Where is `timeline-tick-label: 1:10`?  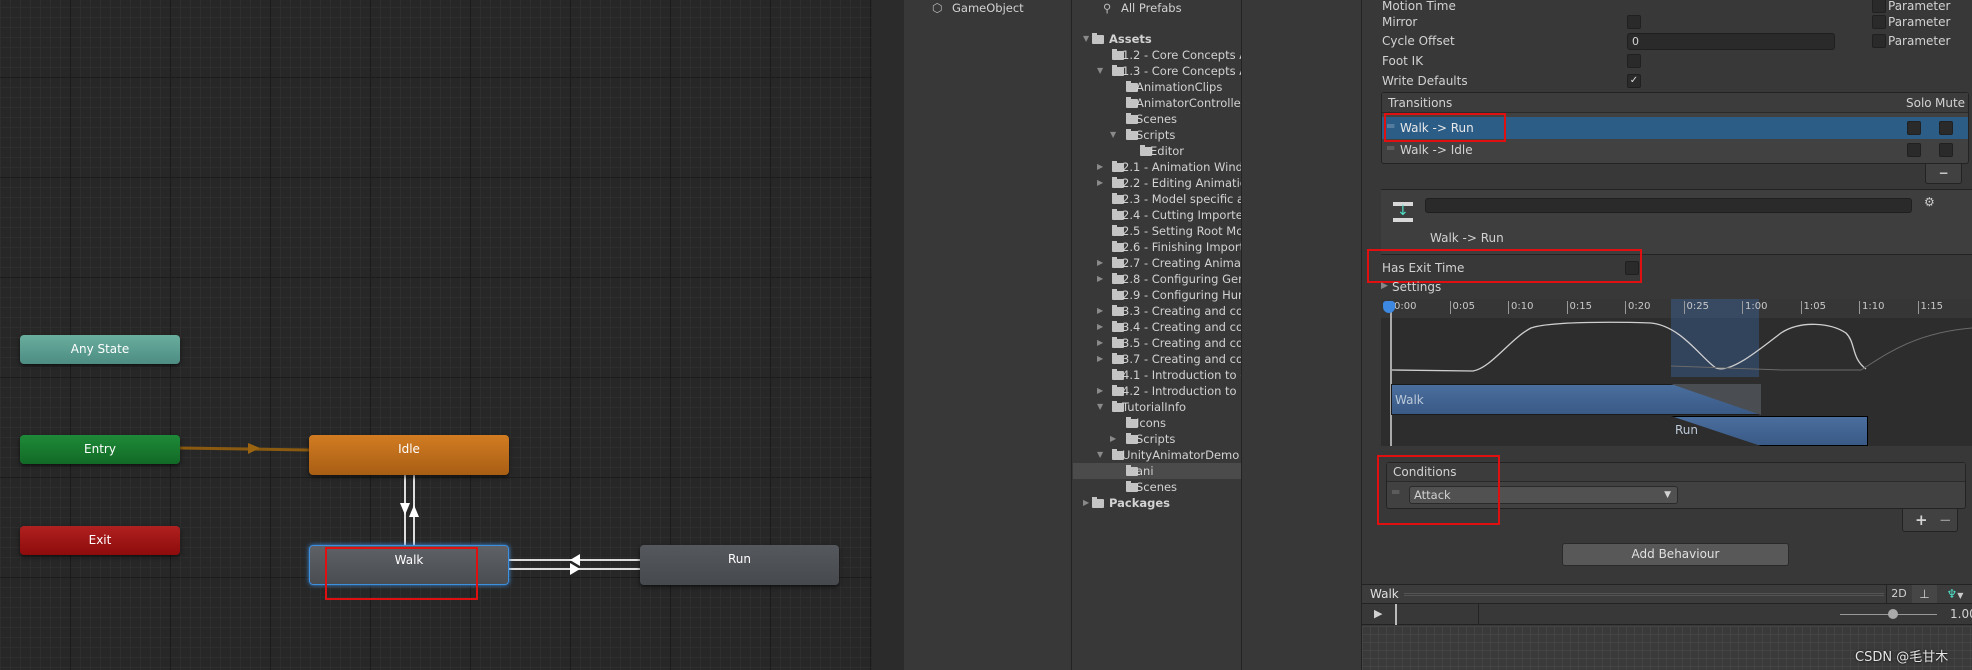
timeline-tick-label: 1:10 is located at coordinates (1871, 307).